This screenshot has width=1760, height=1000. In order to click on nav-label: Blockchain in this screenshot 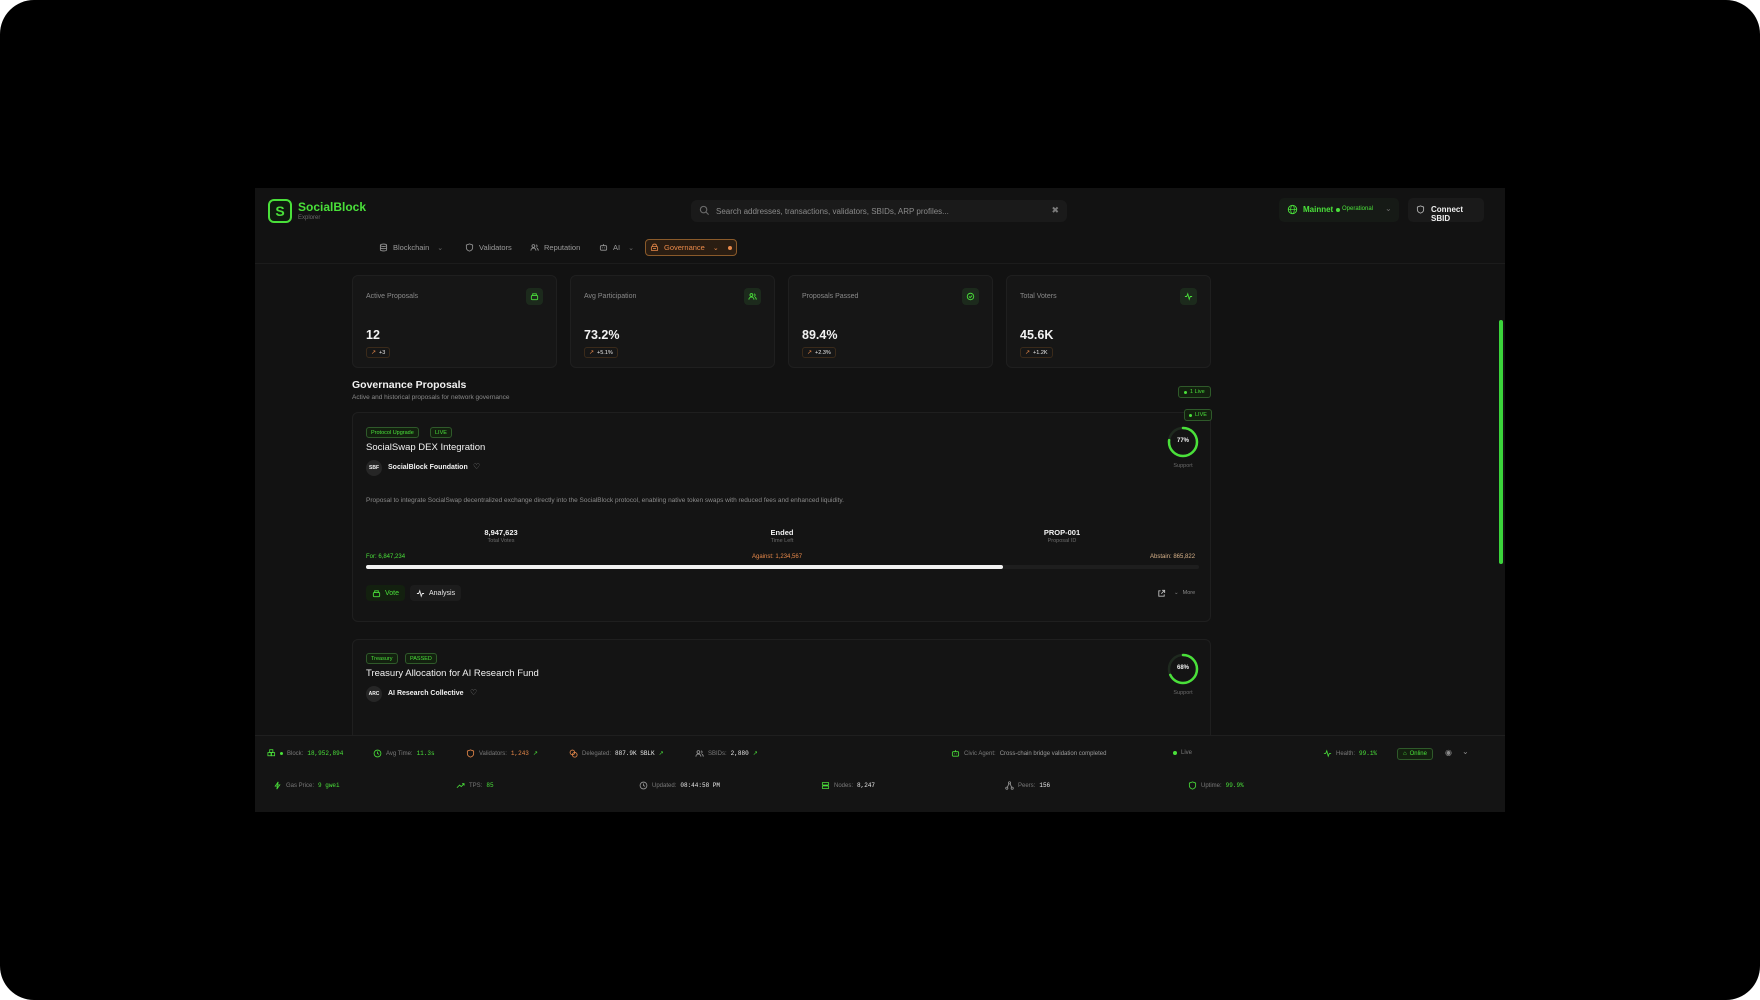, I will do `click(411, 247)`.